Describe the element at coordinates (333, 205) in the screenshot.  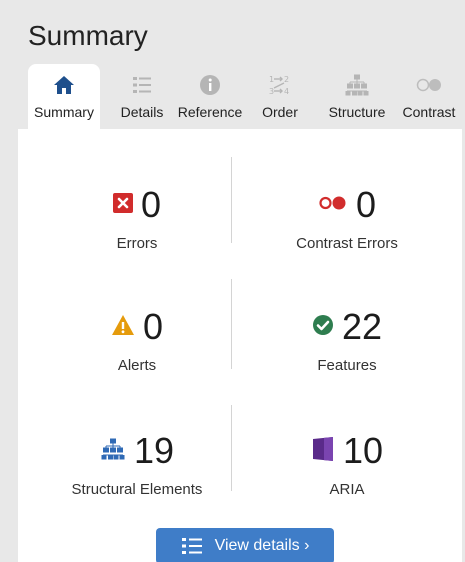
I see `contrast-error-icon` at that location.